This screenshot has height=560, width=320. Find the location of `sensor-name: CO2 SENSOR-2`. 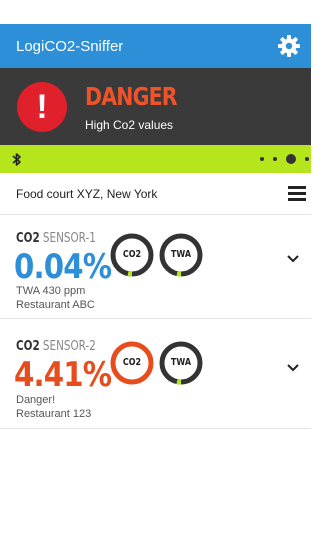

sensor-name: CO2 SENSOR-2 is located at coordinates (56, 346).